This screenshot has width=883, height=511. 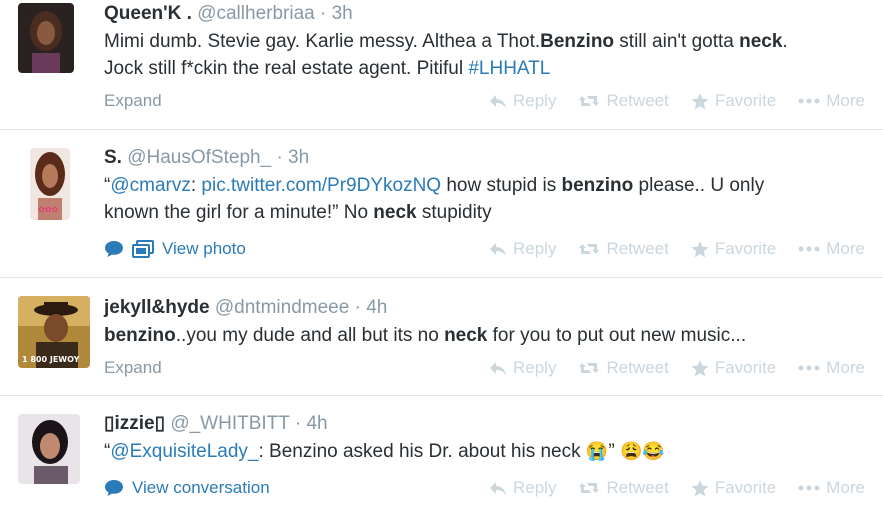 What do you see at coordinates (501, 185) in the screenshot?
I see `text-segment: how stupid is` at bounding box center [501, 185].